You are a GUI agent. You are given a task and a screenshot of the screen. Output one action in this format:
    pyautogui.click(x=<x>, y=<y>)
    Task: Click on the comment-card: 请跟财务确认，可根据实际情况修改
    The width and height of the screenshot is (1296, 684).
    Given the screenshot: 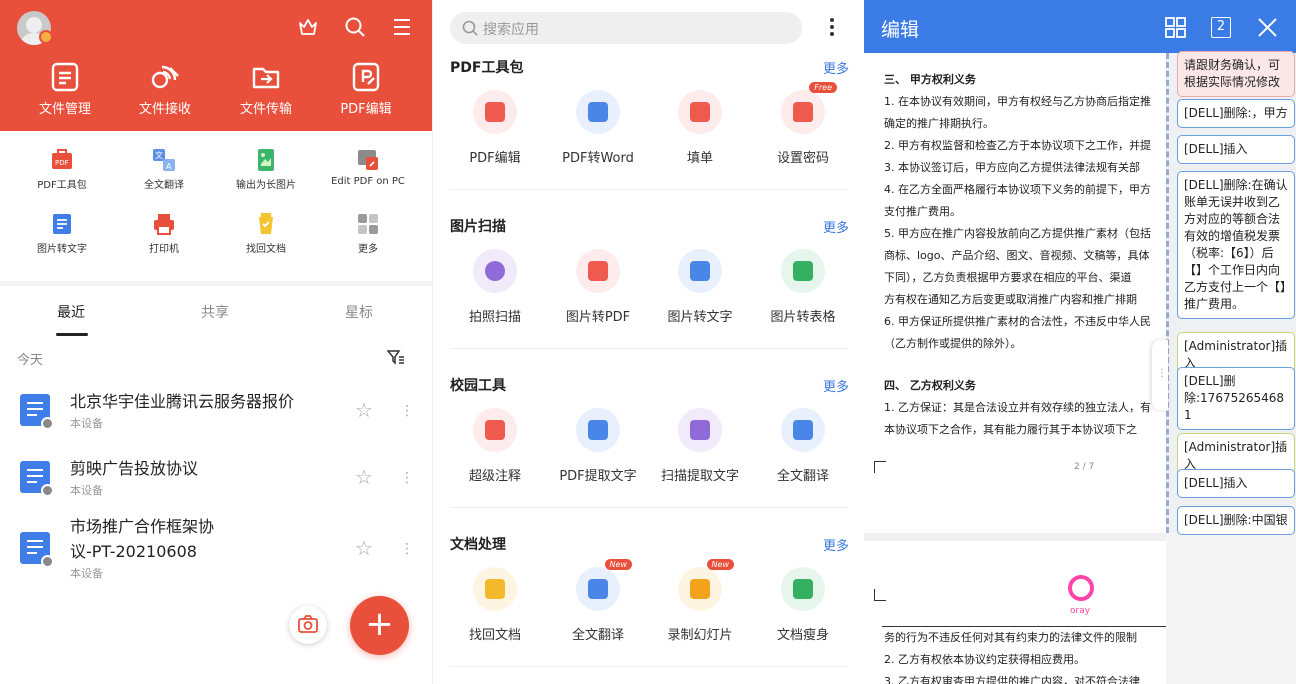 What is the action you would take?
    pyautogui.click(x=1236, y=74)
    